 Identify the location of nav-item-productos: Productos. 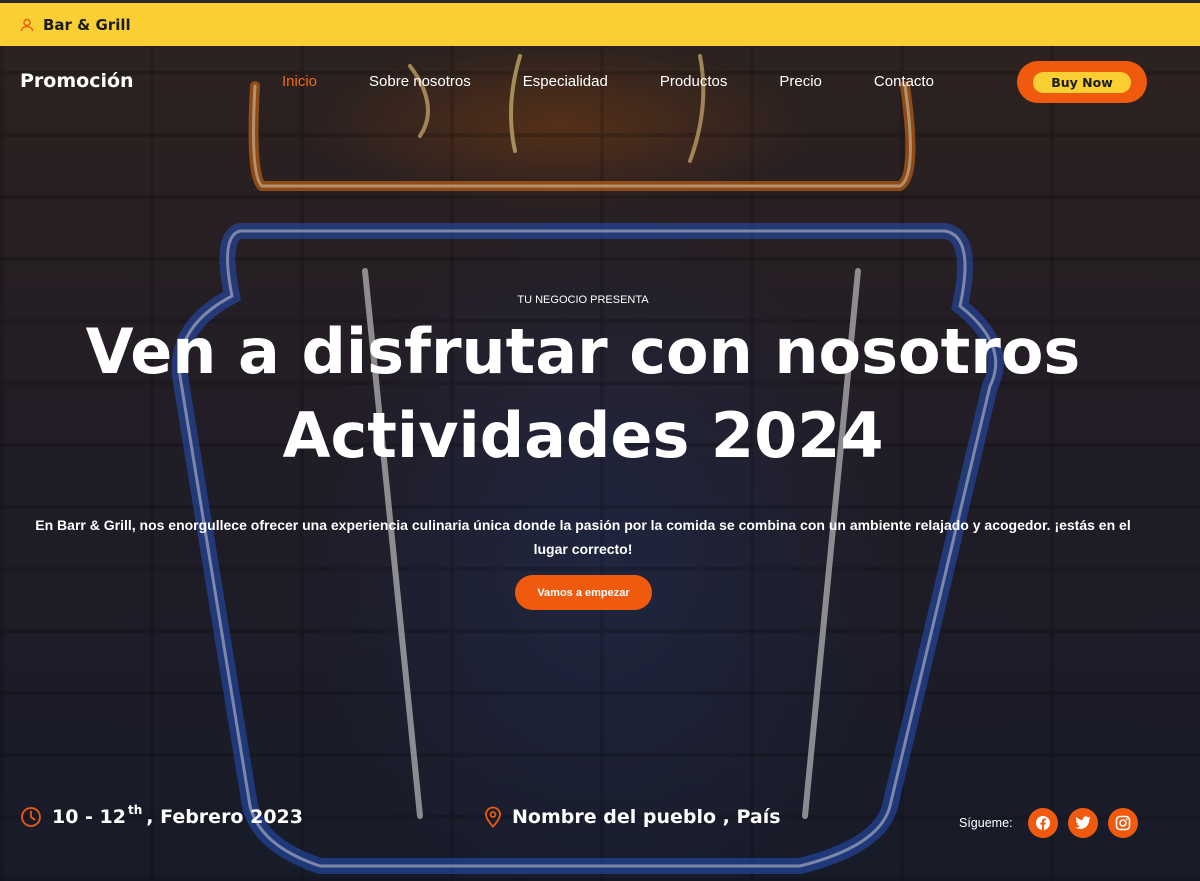
(694, 81).